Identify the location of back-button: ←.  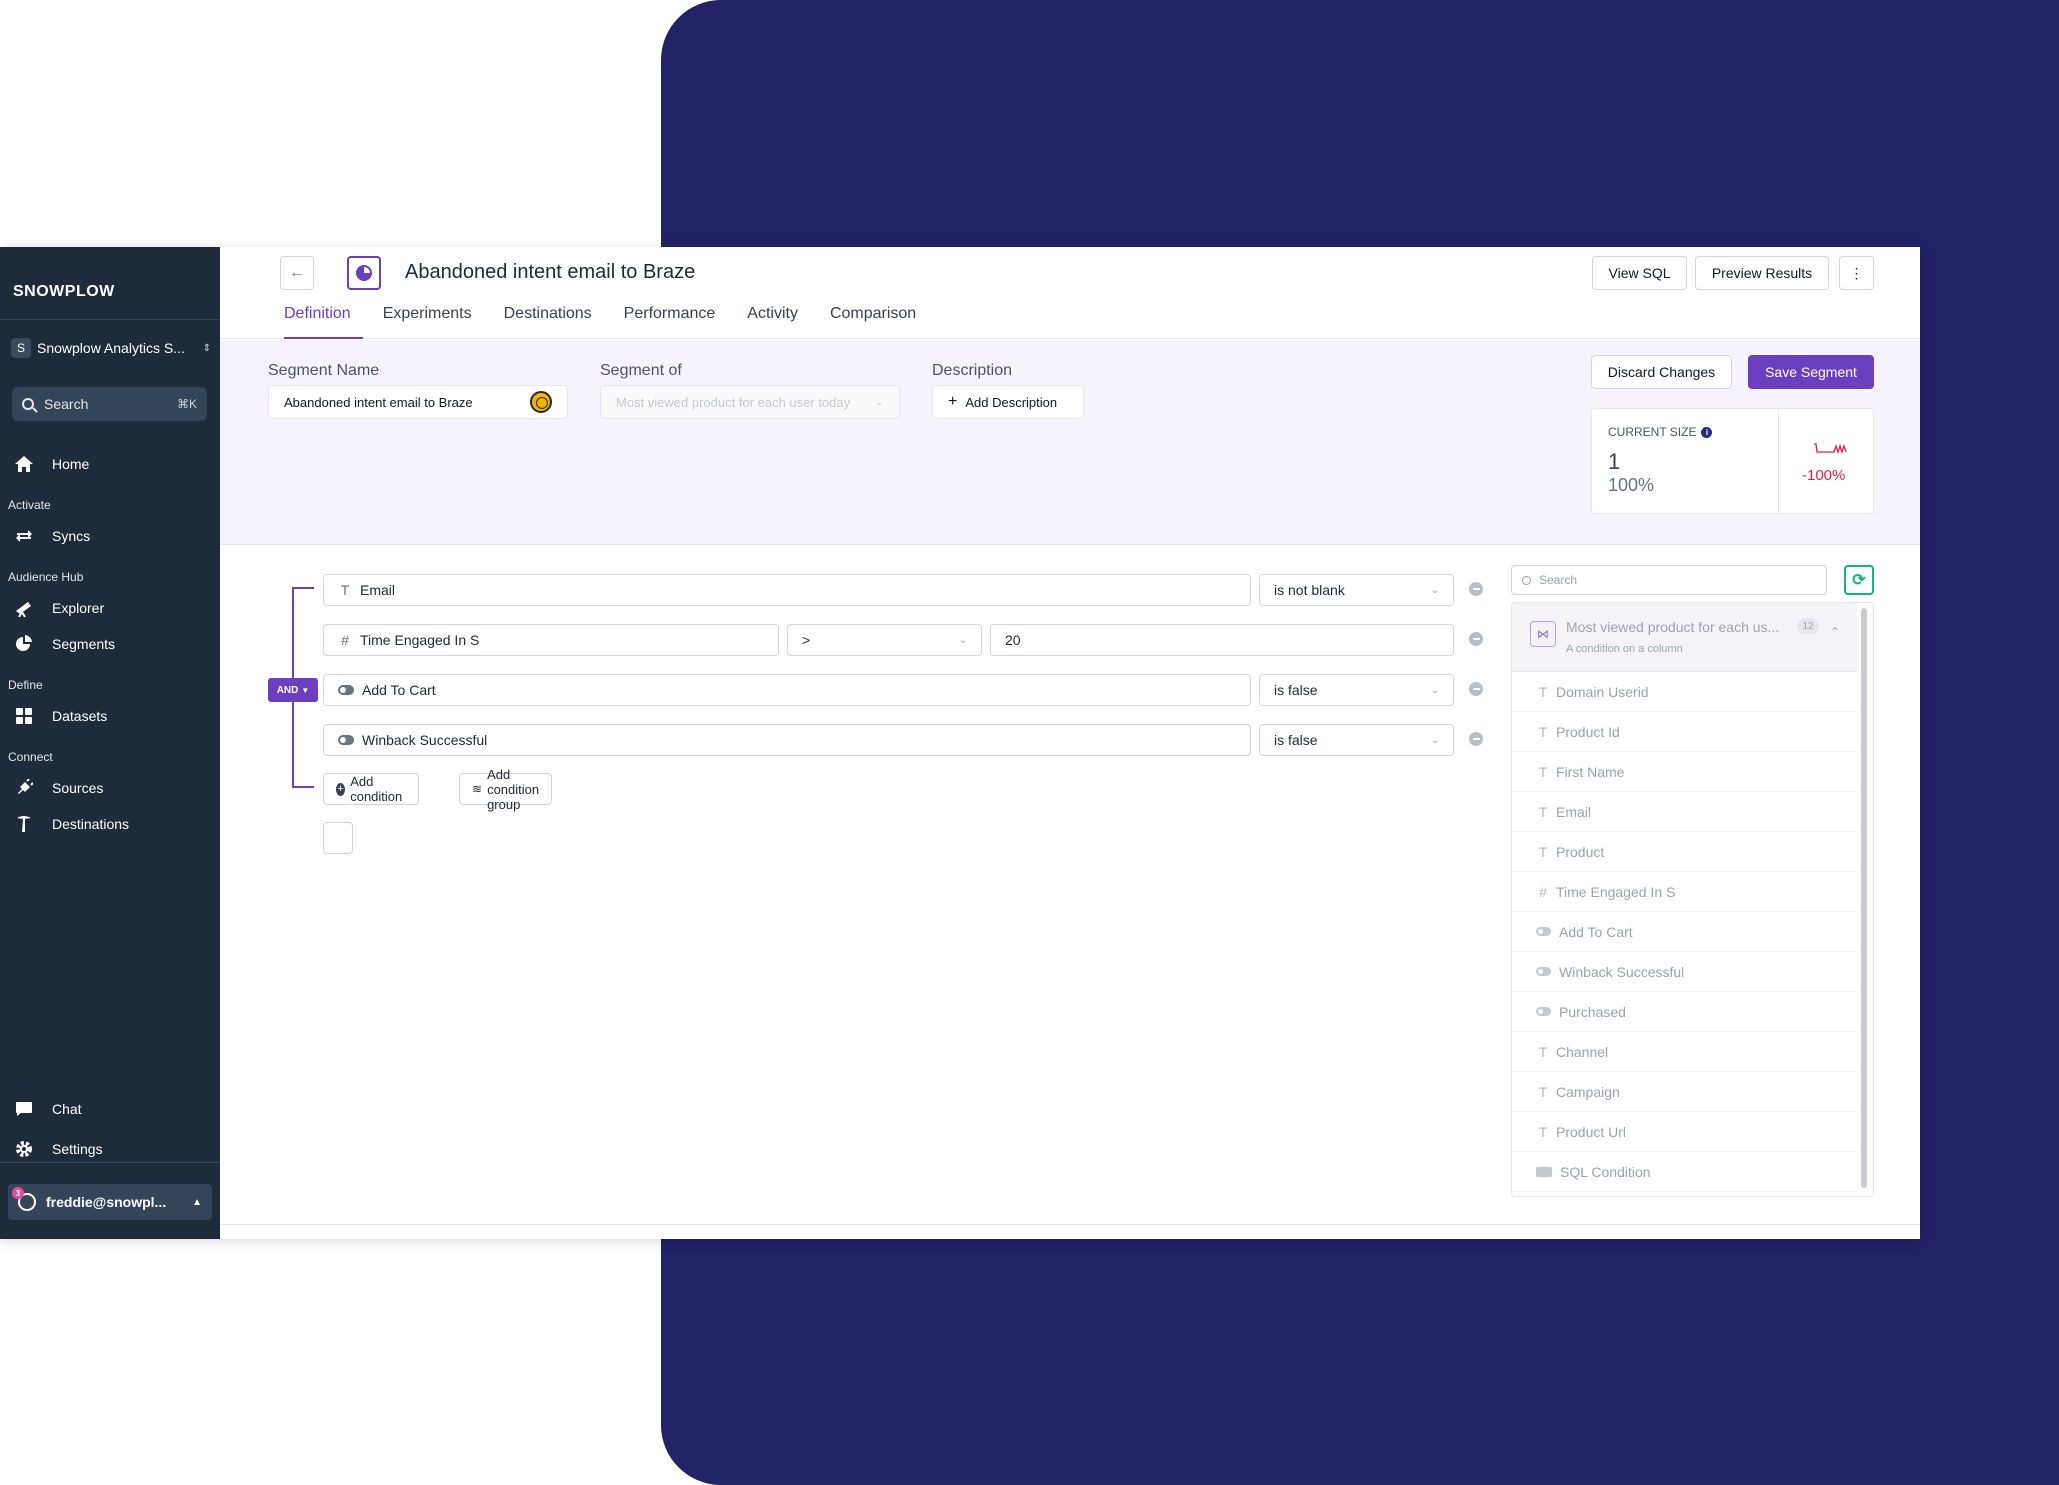
(297, 273).